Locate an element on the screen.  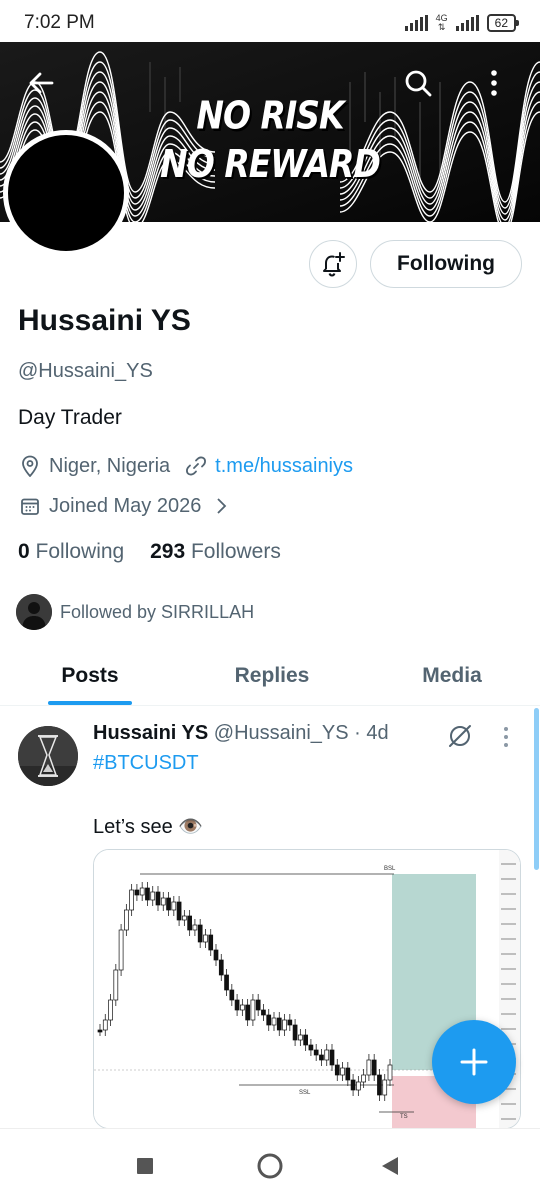
follow-counts: 0 Following 293 Followers is located at coordinates (149, 552).